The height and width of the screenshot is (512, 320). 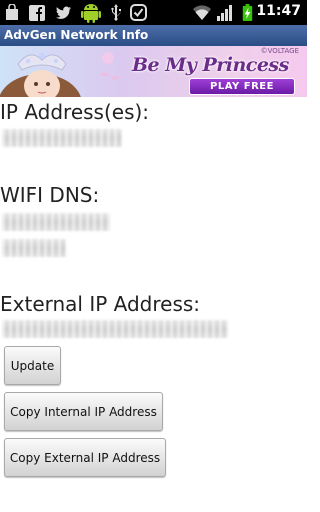 What do you see at coordinates (210, 65) in the screenshot?
I see `ad-logo-text: Be My Princess` at bounding box center [210, 65].